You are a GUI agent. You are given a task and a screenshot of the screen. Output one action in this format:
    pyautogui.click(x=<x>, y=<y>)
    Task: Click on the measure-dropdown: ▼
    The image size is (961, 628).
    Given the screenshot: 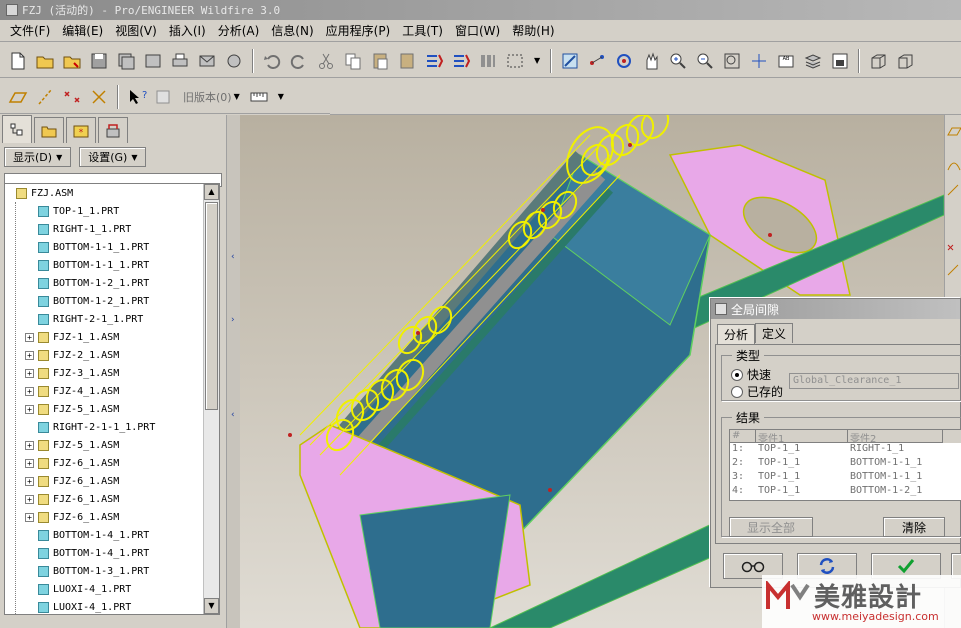 What is the action you would take?
    pyautogui.click(x=281, y=97)
    